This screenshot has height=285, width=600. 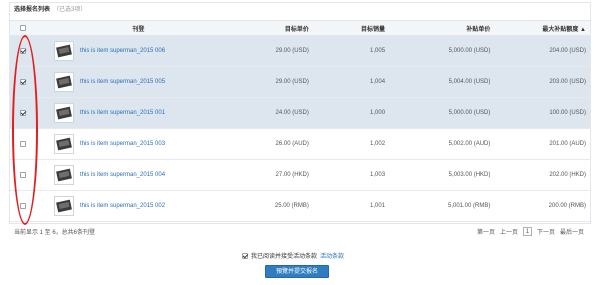 What do you see at coordinates (291, 206) in the screenshot?
I see `target-price-cell: 25.00 (RMB)` at bounding box center [291, 206].